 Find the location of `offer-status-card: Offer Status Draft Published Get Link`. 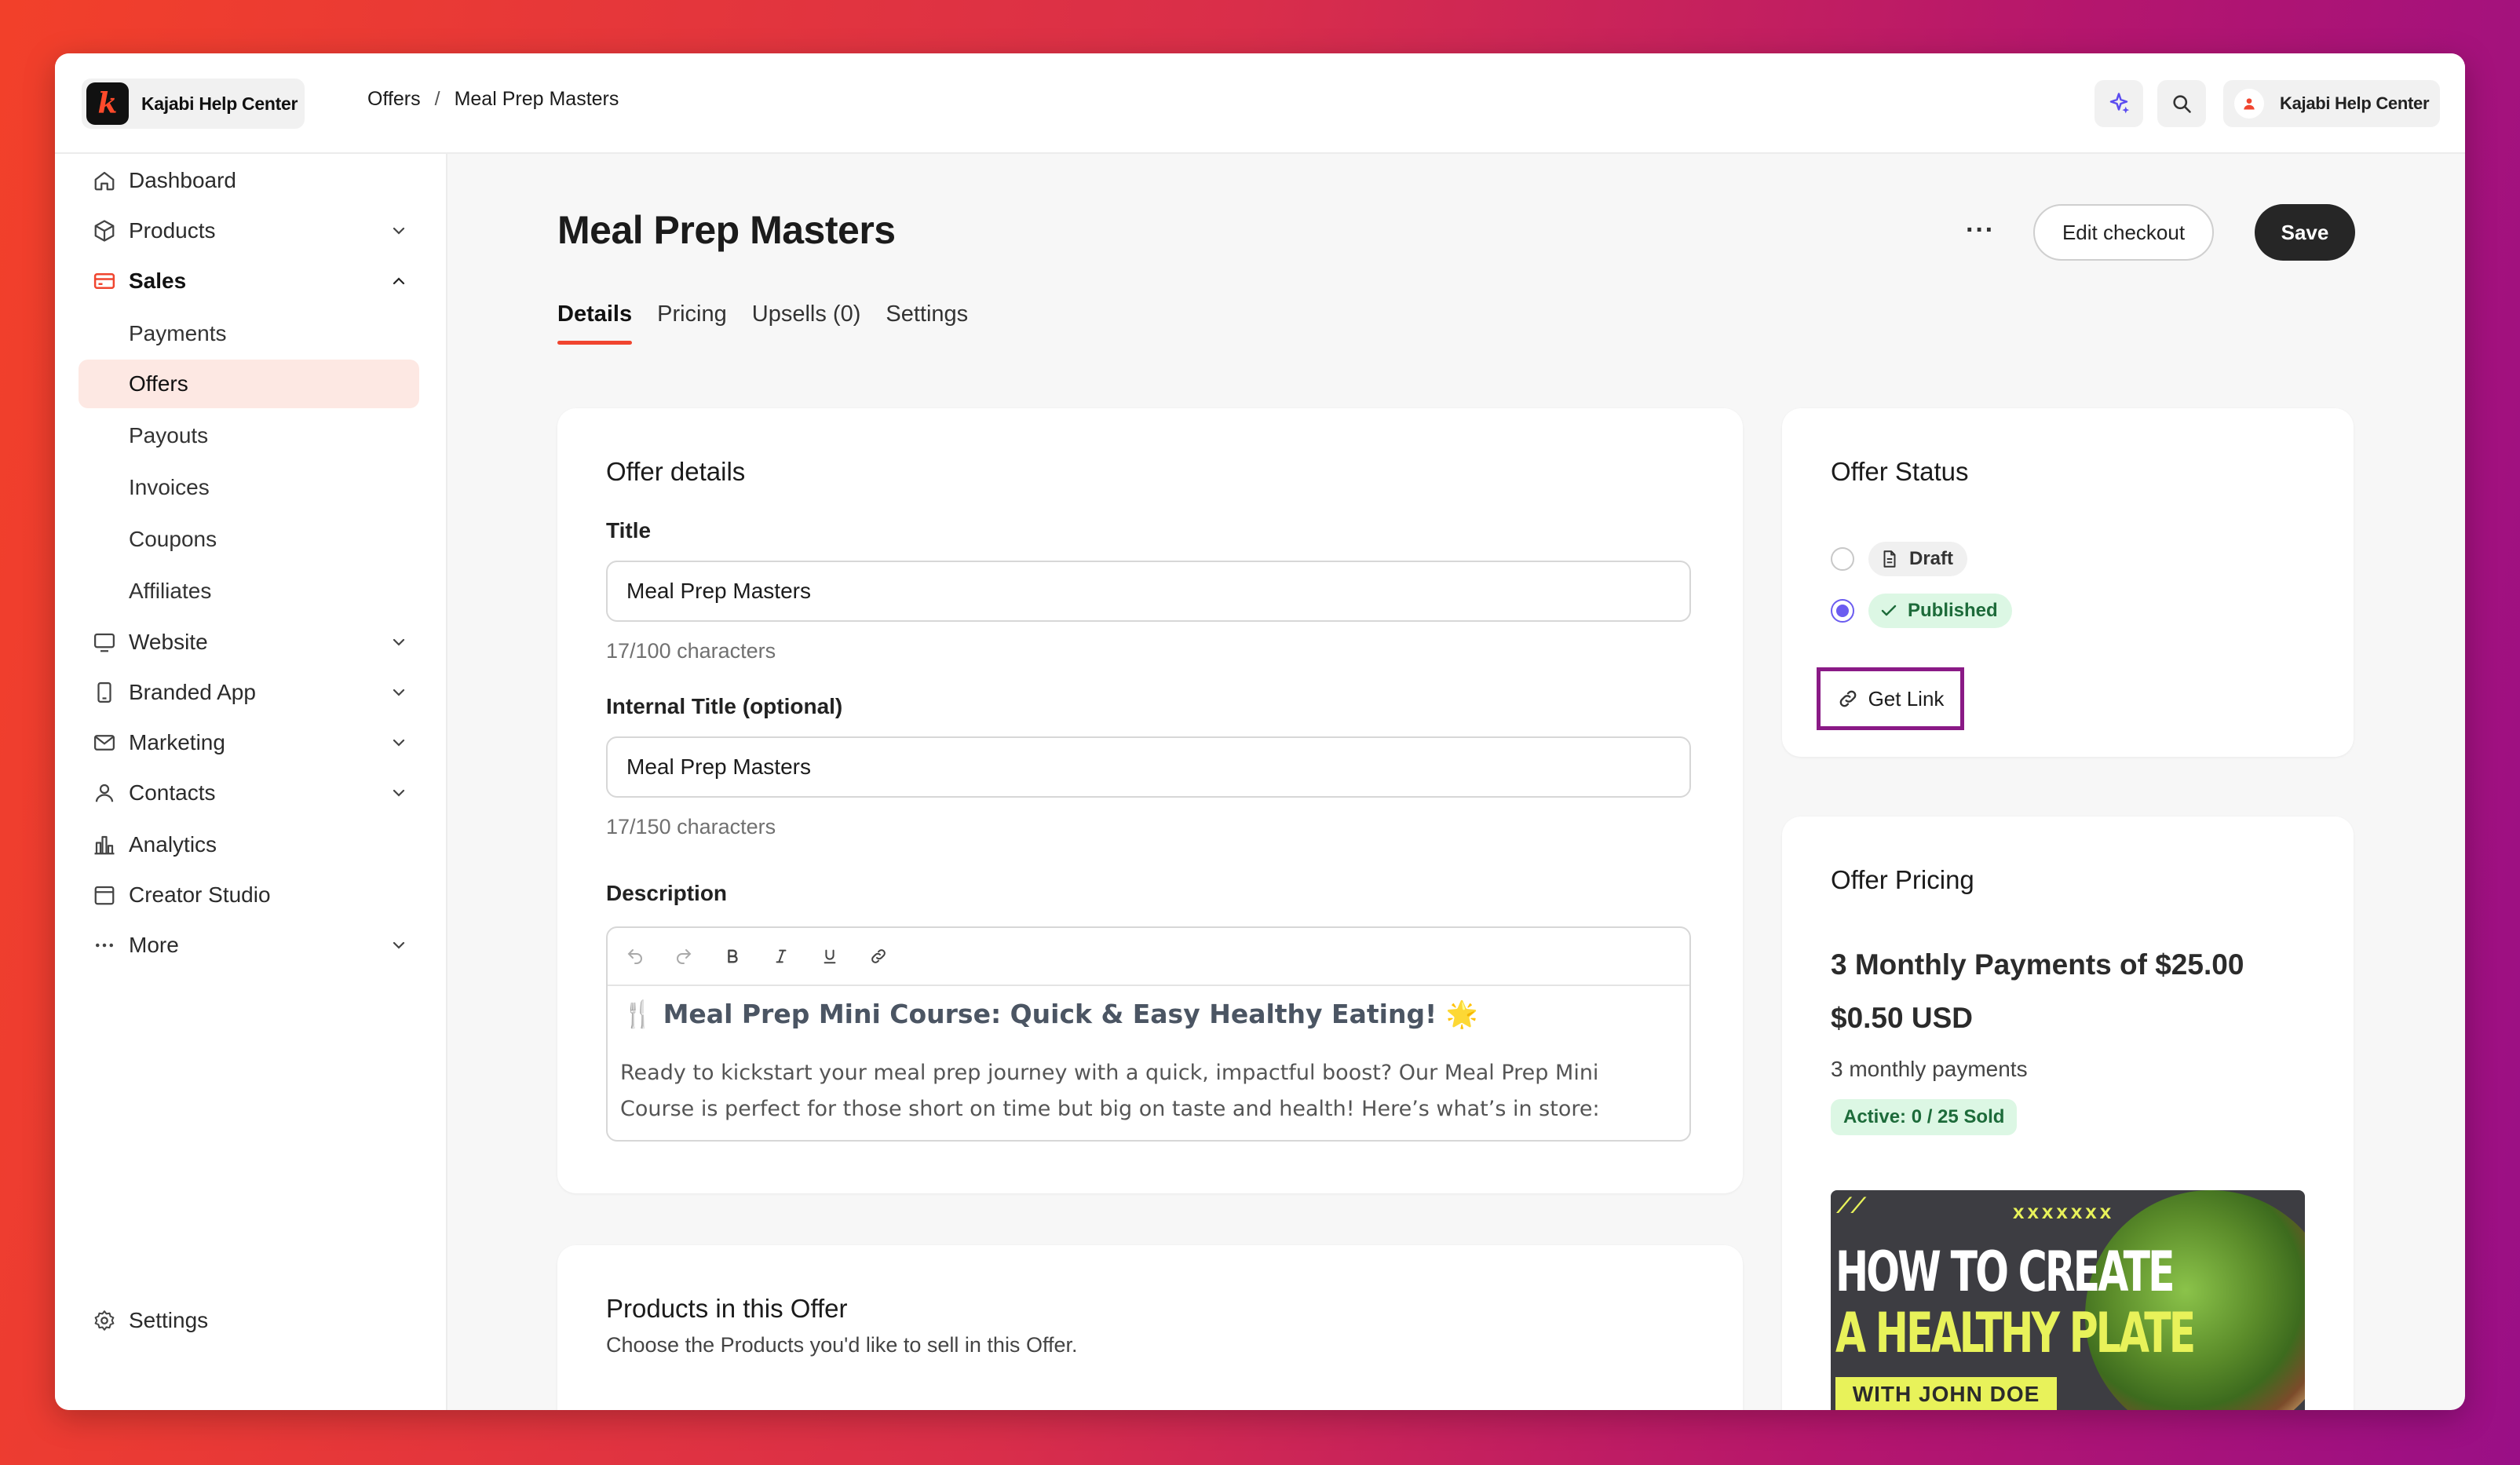

offer-status-card: Offer Status Draft Published Get Link is located at coordinates (2068, 582).